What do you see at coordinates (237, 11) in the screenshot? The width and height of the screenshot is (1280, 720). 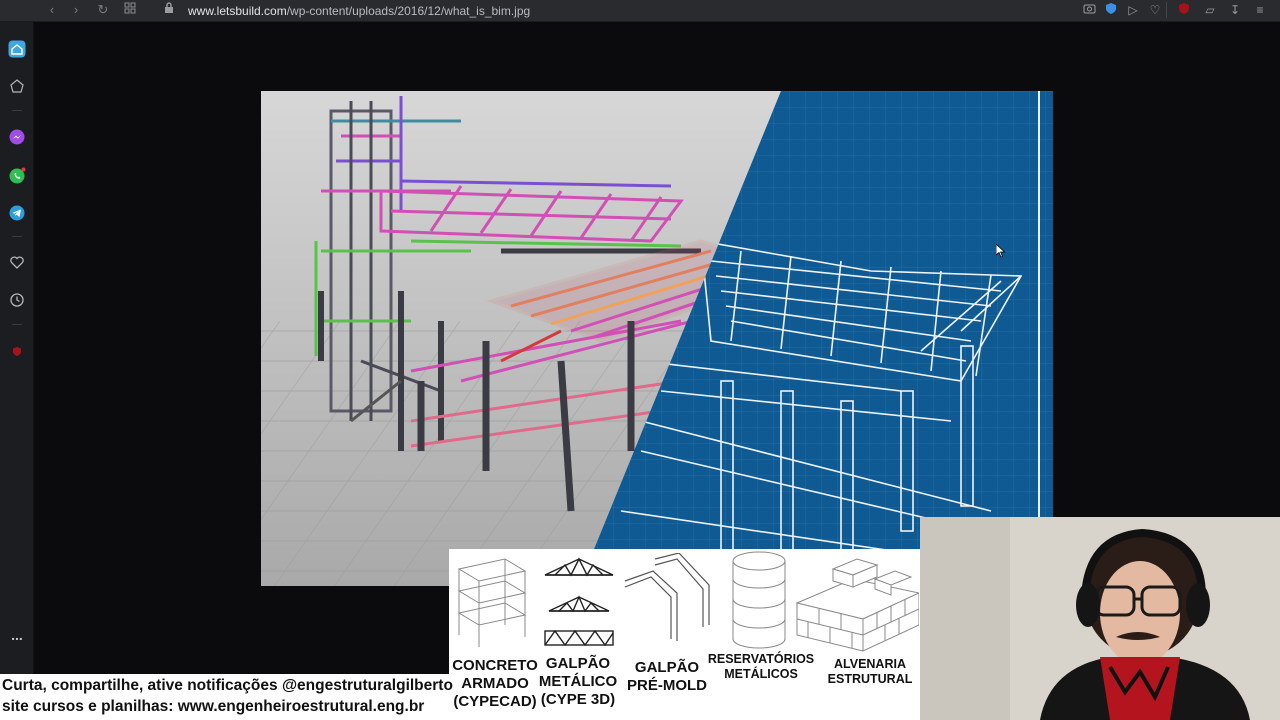 I see `url-domain: www.letsbuild.com` at bounding box center [237, 11].